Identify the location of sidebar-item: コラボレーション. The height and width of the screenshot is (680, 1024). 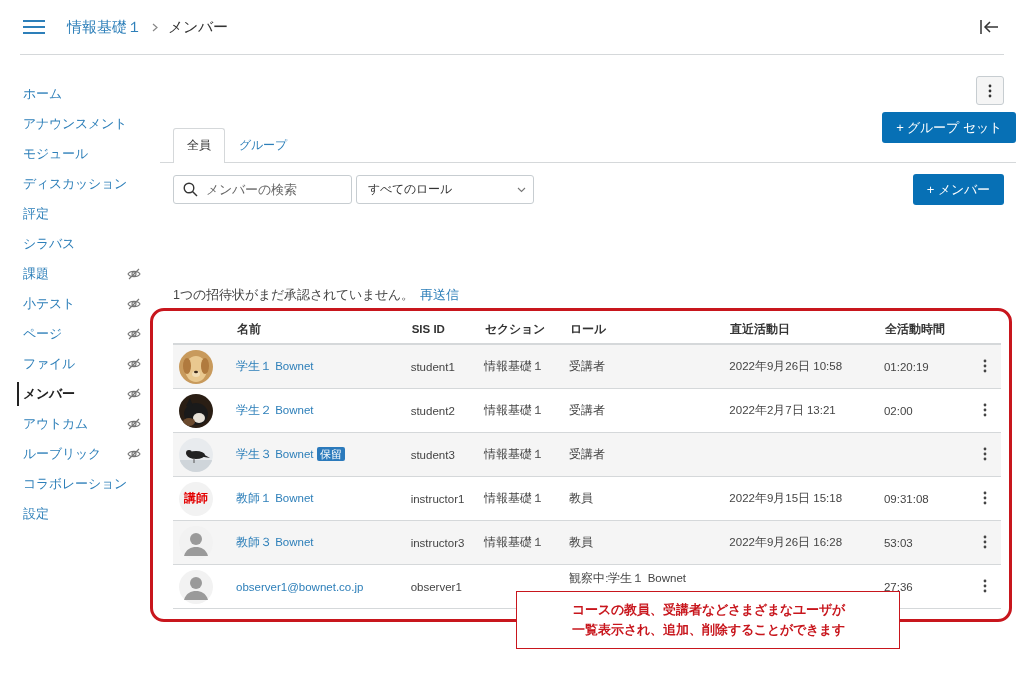
(72, 484).